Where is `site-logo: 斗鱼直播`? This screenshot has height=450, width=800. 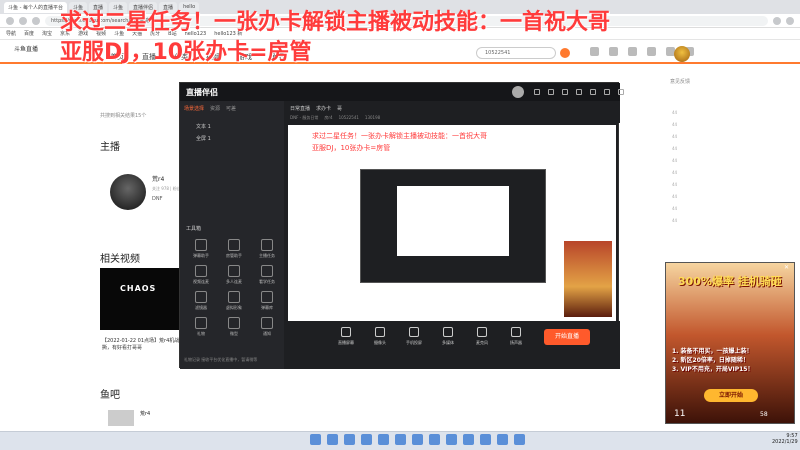 site-logo: 斗鱼直播 is located at coordinates (26, 48).